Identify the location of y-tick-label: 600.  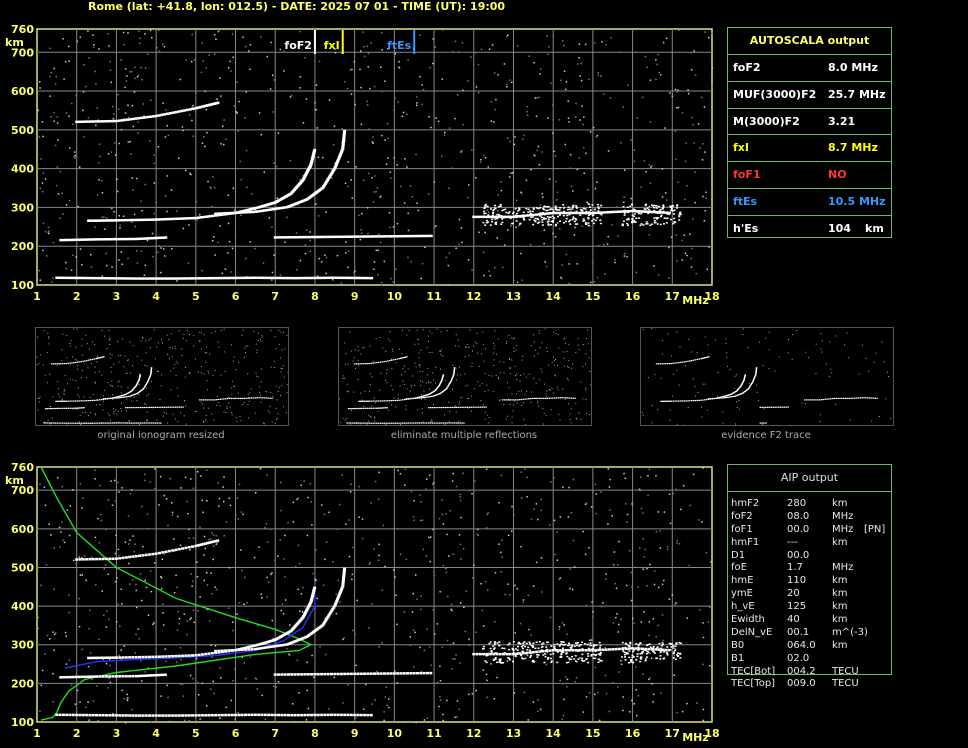
(22, 91).